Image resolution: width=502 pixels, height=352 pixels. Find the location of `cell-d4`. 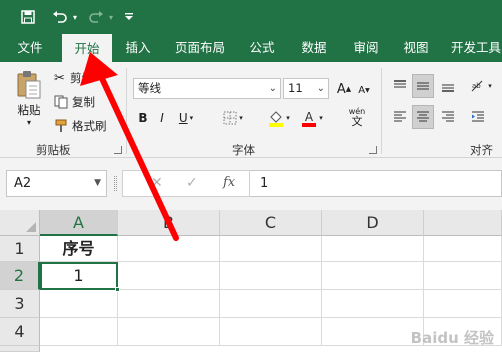

cell-d4 is located at coordinates (373, 332).